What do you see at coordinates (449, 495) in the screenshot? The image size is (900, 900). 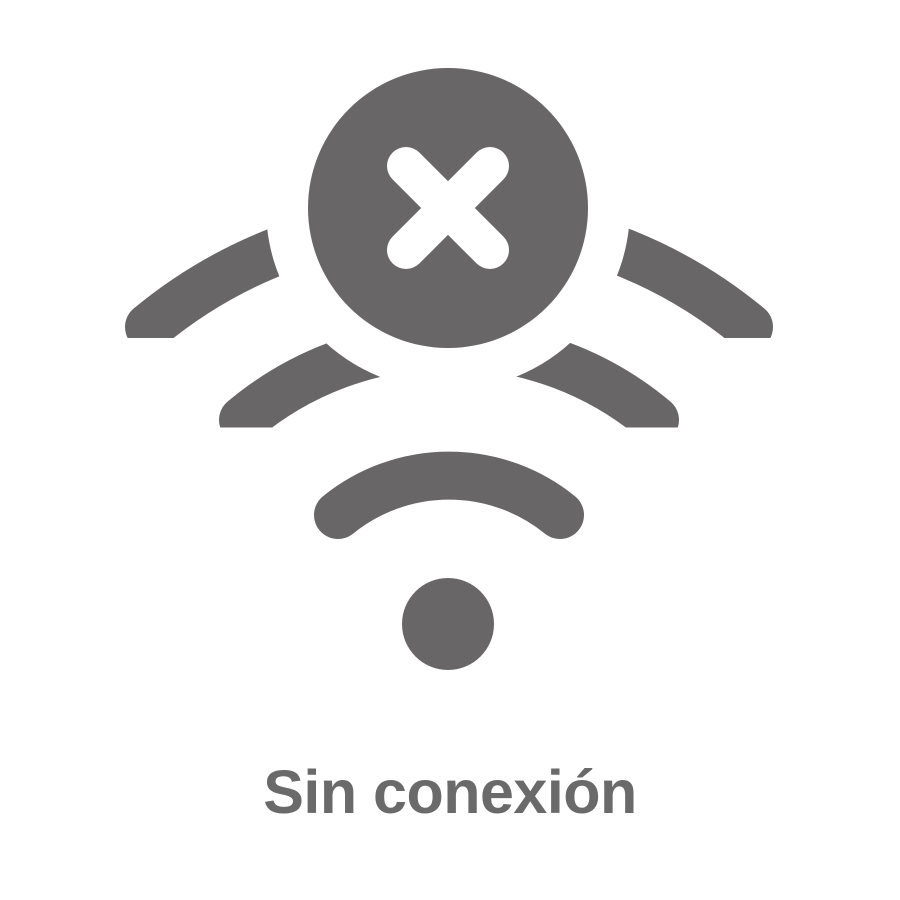 I see `wifi-inner-arc` at bounding box center [449, 495].